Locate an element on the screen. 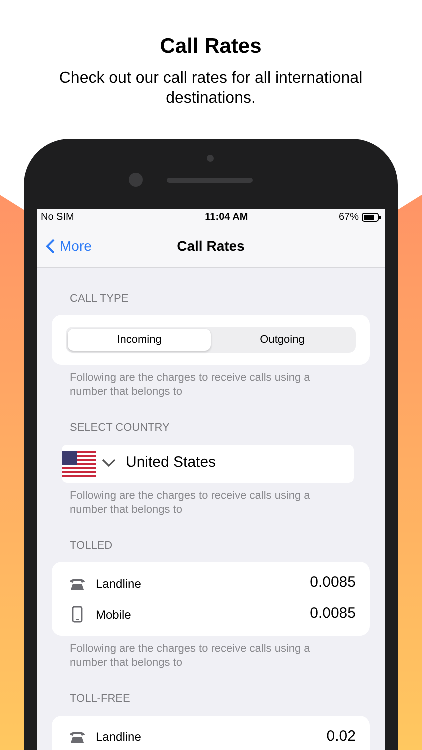 The image size is (422, 750). chevron-down-icon is located at coordinates (109, 463).